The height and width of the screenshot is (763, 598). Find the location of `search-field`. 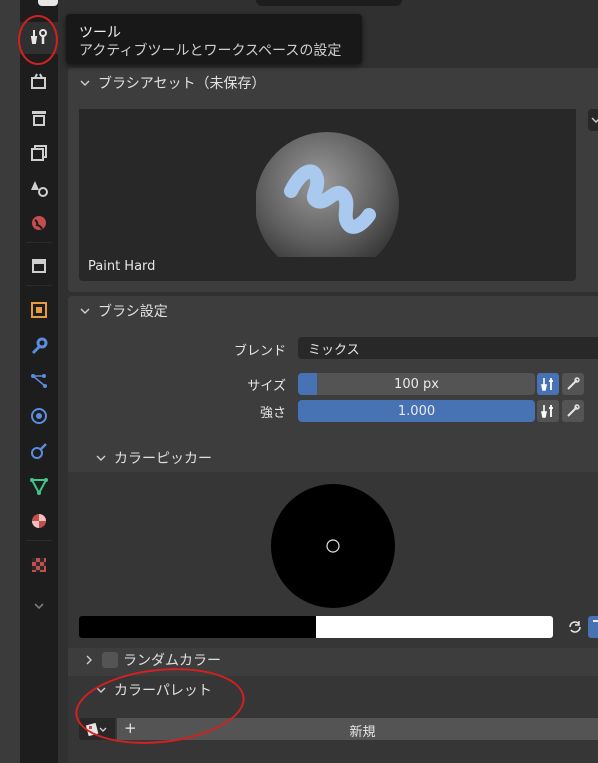

search-field is located at coordinates (329, 3).